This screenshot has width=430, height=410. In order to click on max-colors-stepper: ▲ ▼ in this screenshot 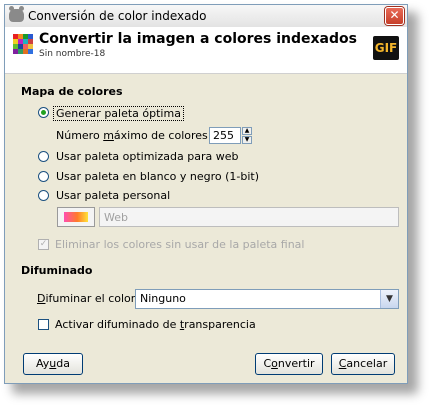, I will do `click(247, 135)`.